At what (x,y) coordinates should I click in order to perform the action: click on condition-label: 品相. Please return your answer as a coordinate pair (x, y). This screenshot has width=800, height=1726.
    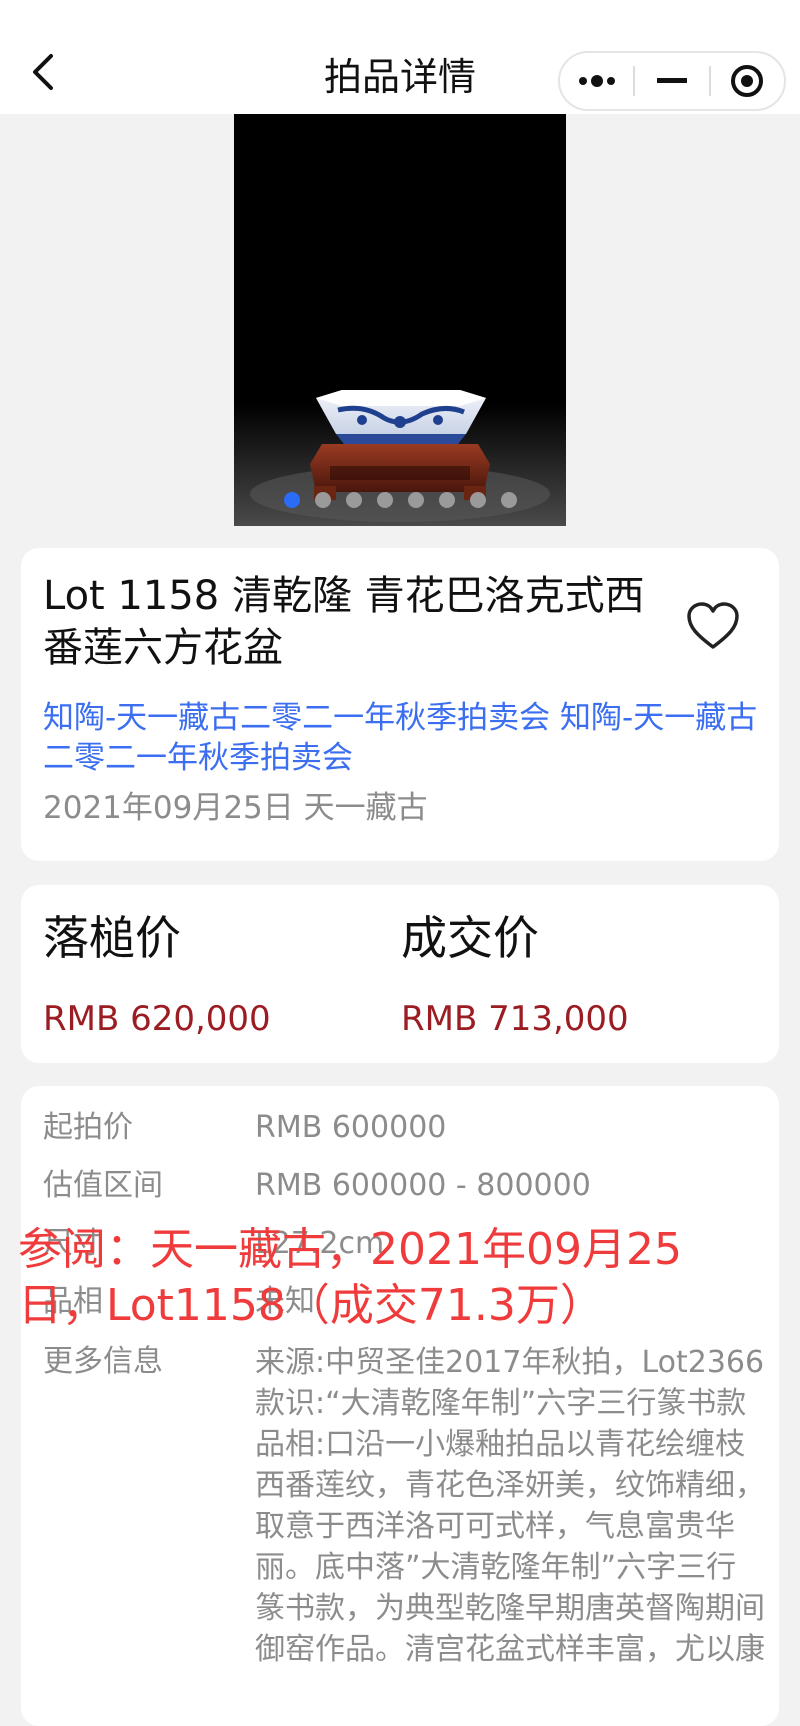
    Looking at the image, I should click on (73, 1301).